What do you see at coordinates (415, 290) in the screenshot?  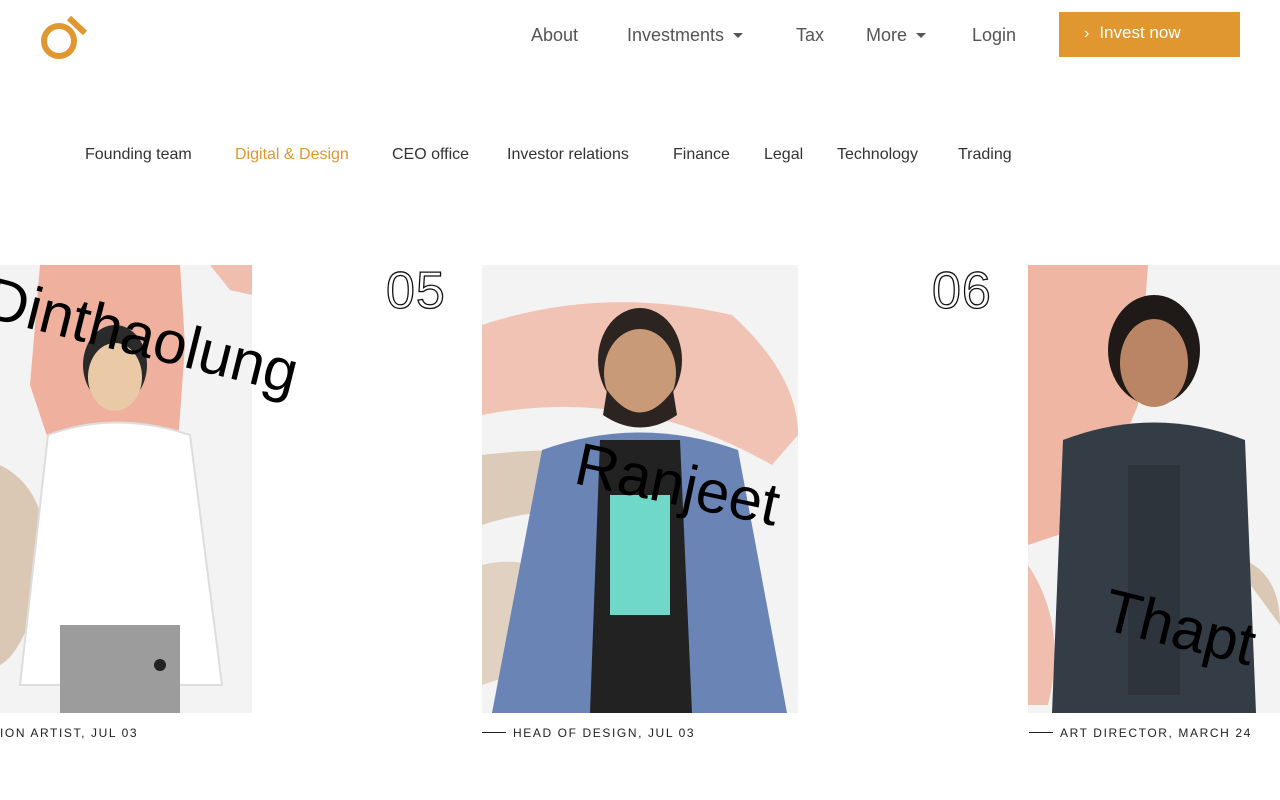 I see `team-member-number: 05` at bounding box center [415, 290].